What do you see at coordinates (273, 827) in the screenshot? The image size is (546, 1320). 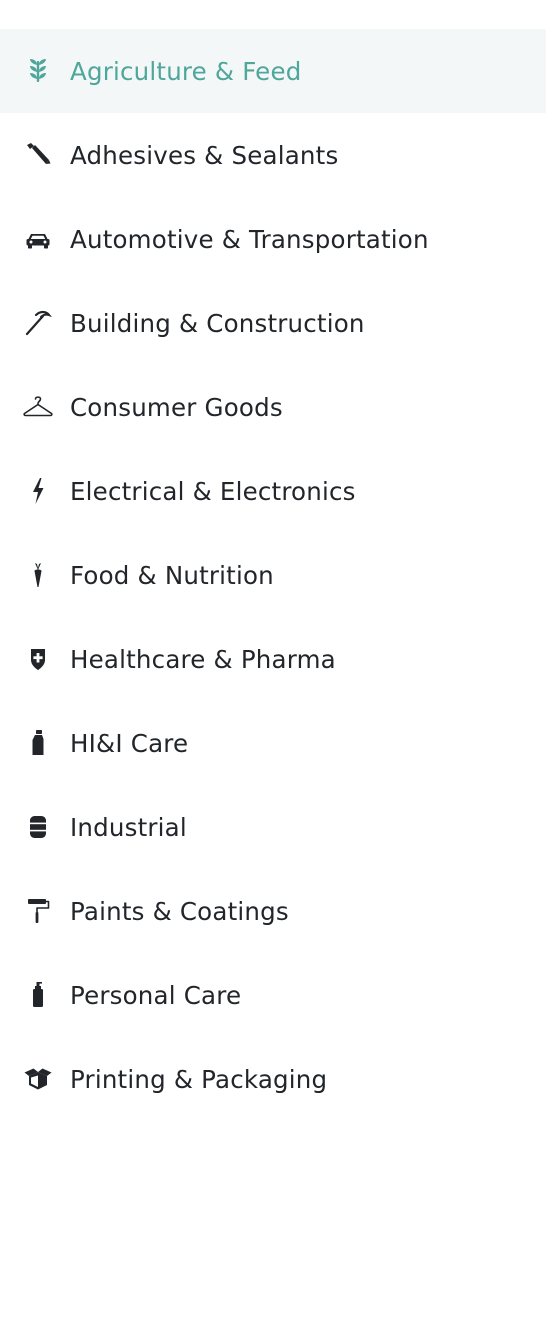 I see `menu-item-industrial: Industrial` at bounding box center [273, 827].